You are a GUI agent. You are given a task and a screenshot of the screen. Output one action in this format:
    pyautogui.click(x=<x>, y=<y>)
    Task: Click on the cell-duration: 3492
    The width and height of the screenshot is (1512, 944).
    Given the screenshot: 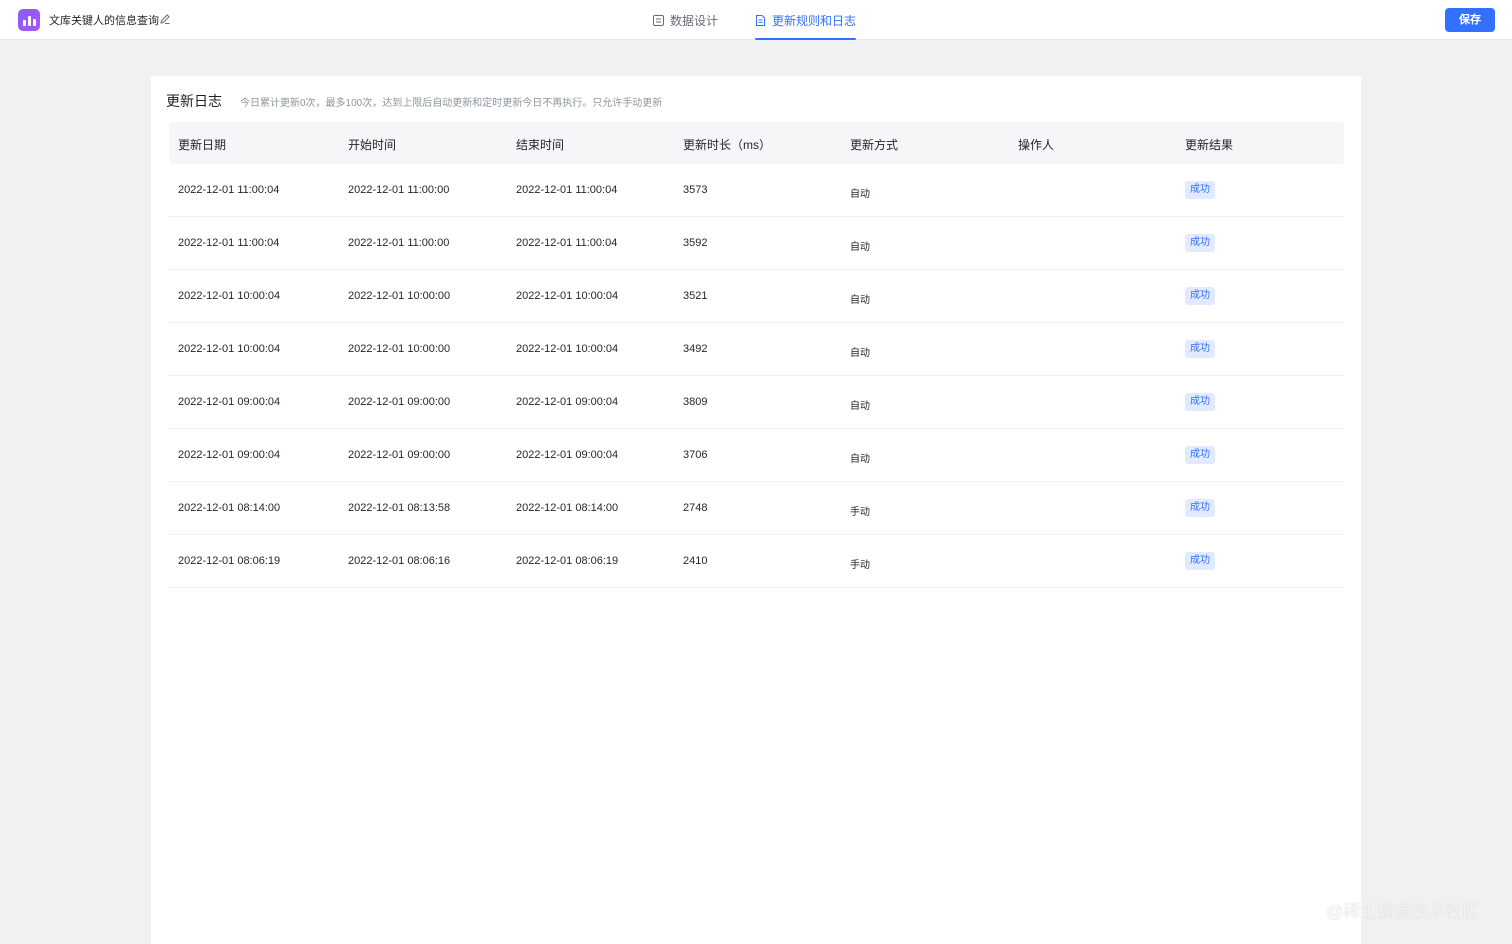 What is the action you would take?
    pyautogui.click(x=695, y=349)
    